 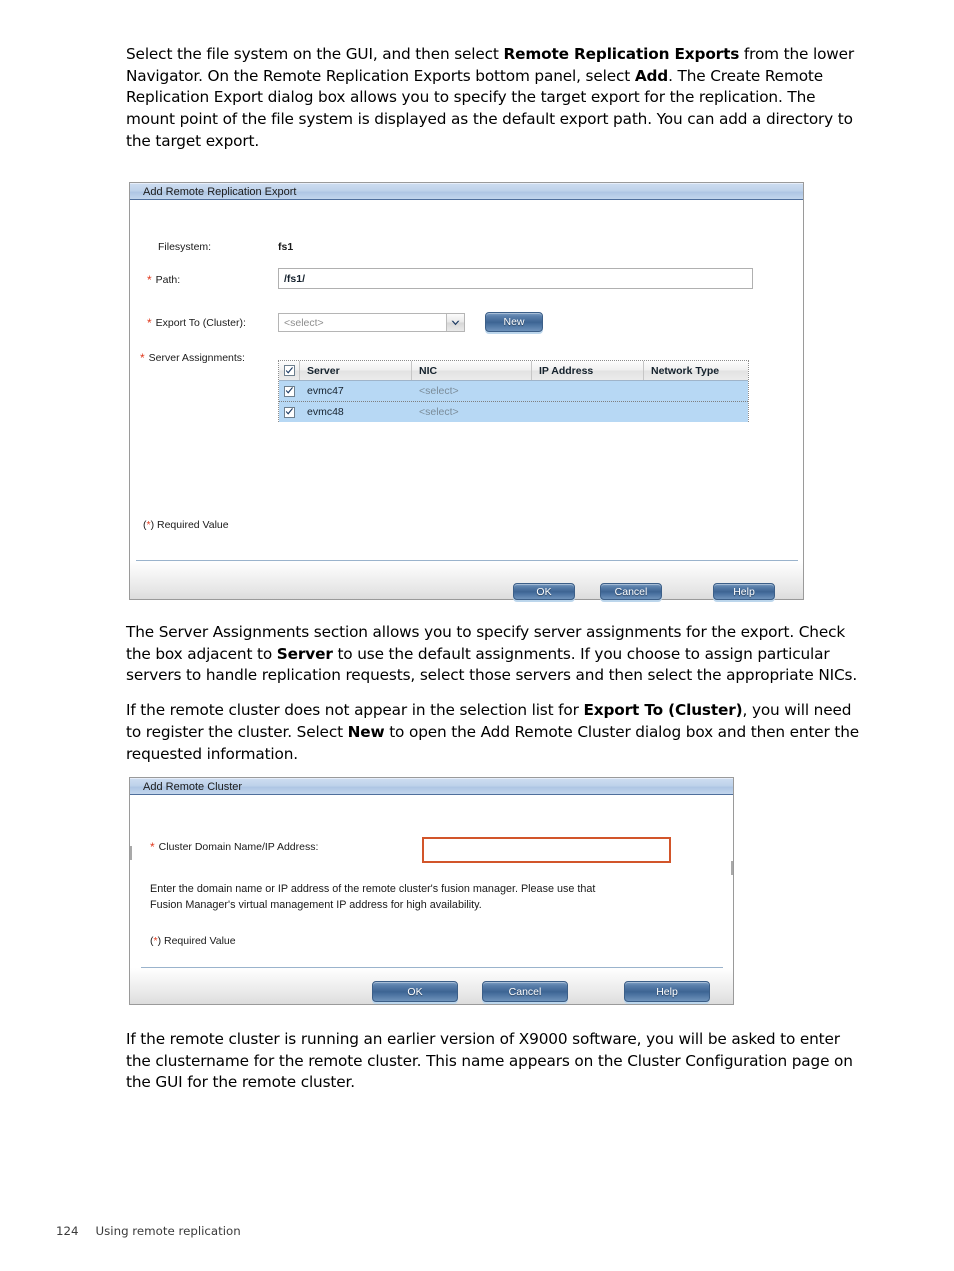 I want to click on path-input: /fs1/, so click(x=515, y=278).